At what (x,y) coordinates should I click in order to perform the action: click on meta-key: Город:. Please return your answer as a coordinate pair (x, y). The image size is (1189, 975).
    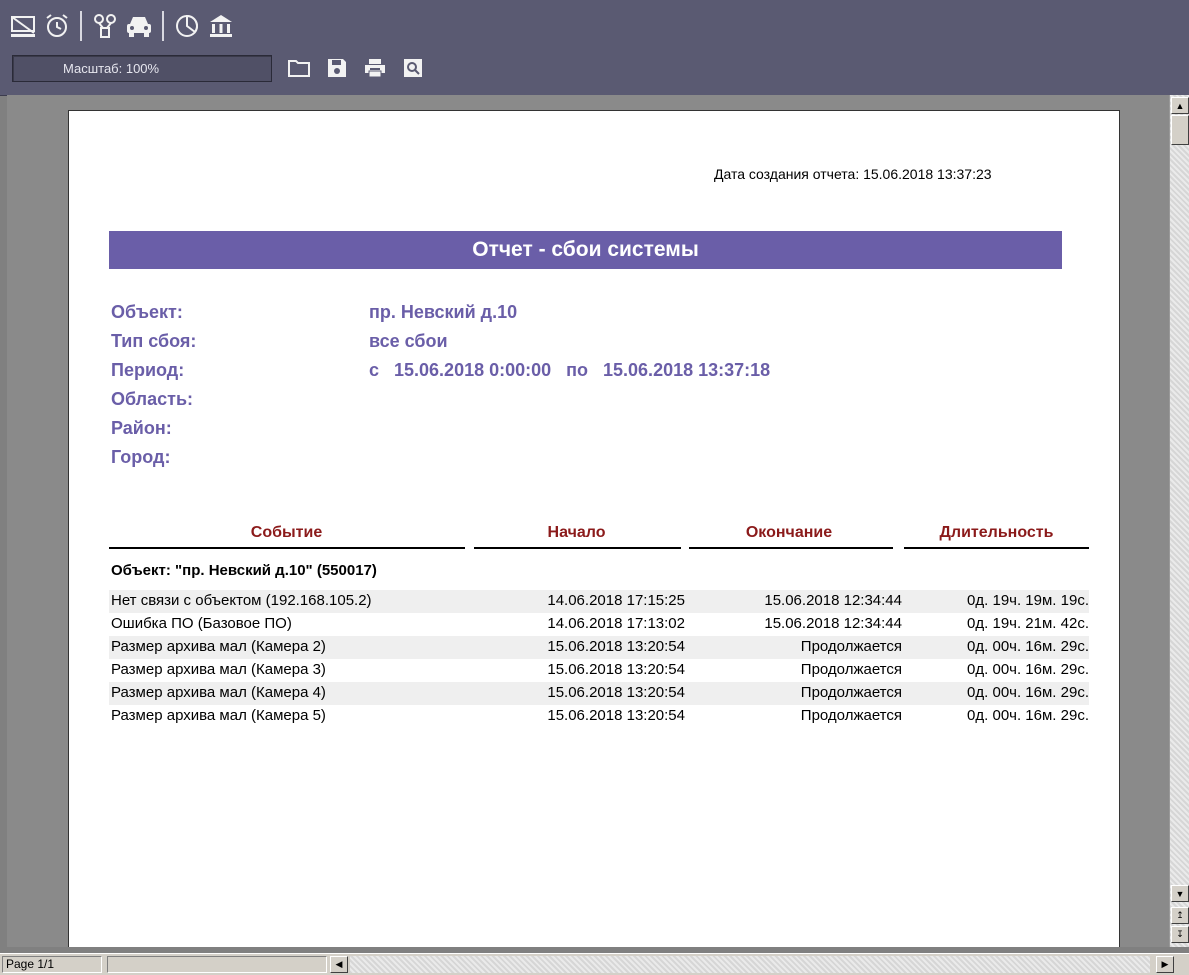
    Looking at the image, I should click on (141, 457).